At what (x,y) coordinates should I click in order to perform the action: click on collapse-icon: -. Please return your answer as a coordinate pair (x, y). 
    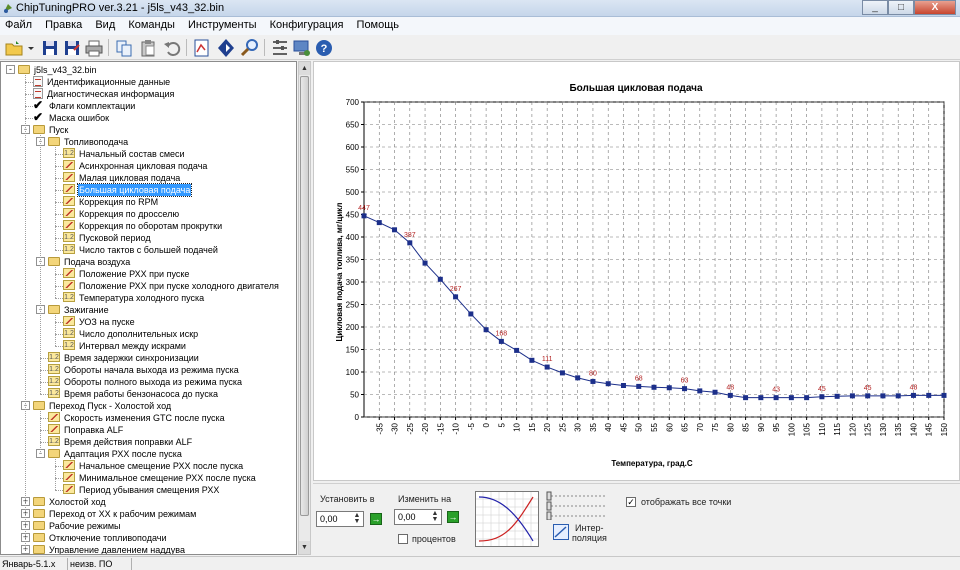
    Looking at the image, I should click on (10, 69).